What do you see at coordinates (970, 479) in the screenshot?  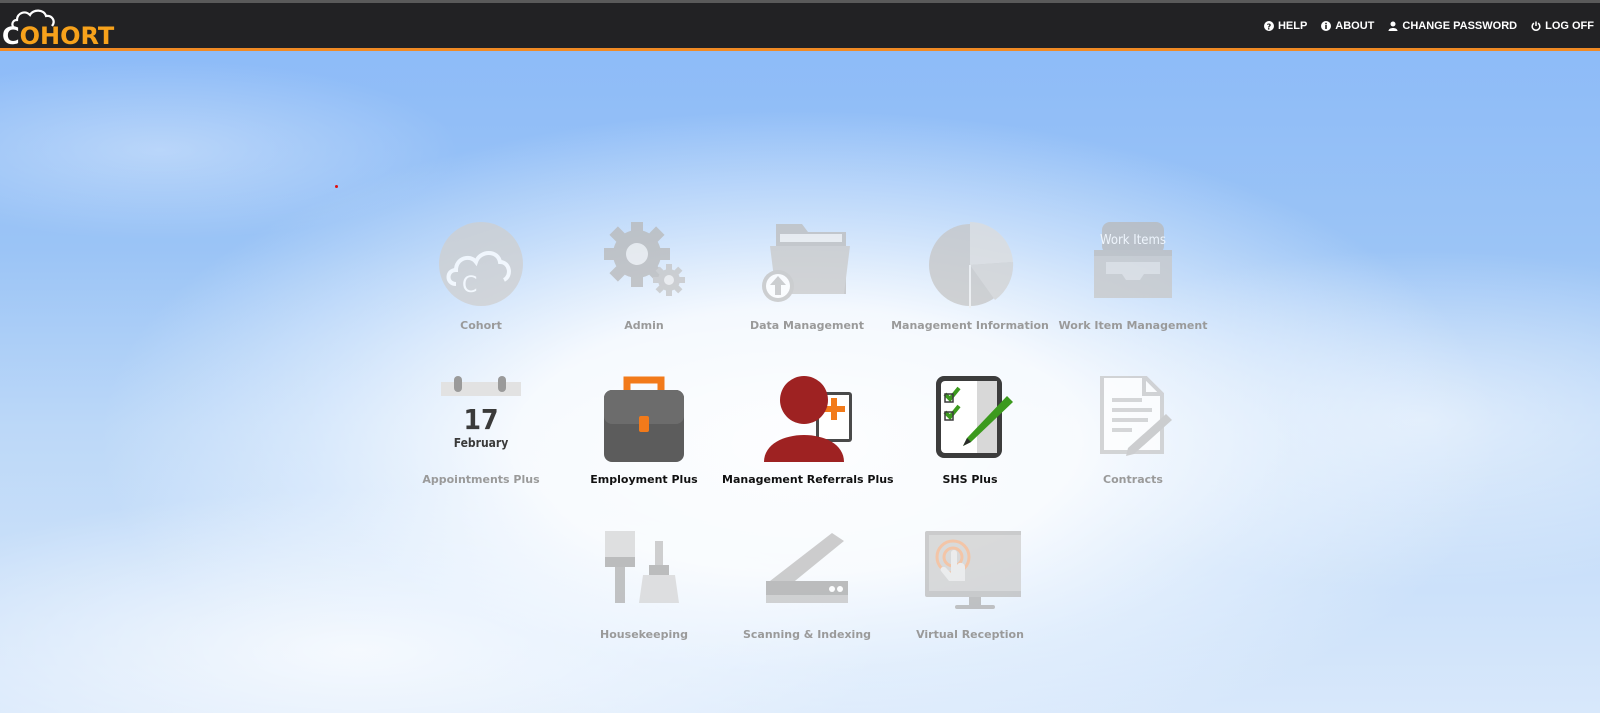 I see `tile-label: SHS Plus` at bounding box center [970, 479].